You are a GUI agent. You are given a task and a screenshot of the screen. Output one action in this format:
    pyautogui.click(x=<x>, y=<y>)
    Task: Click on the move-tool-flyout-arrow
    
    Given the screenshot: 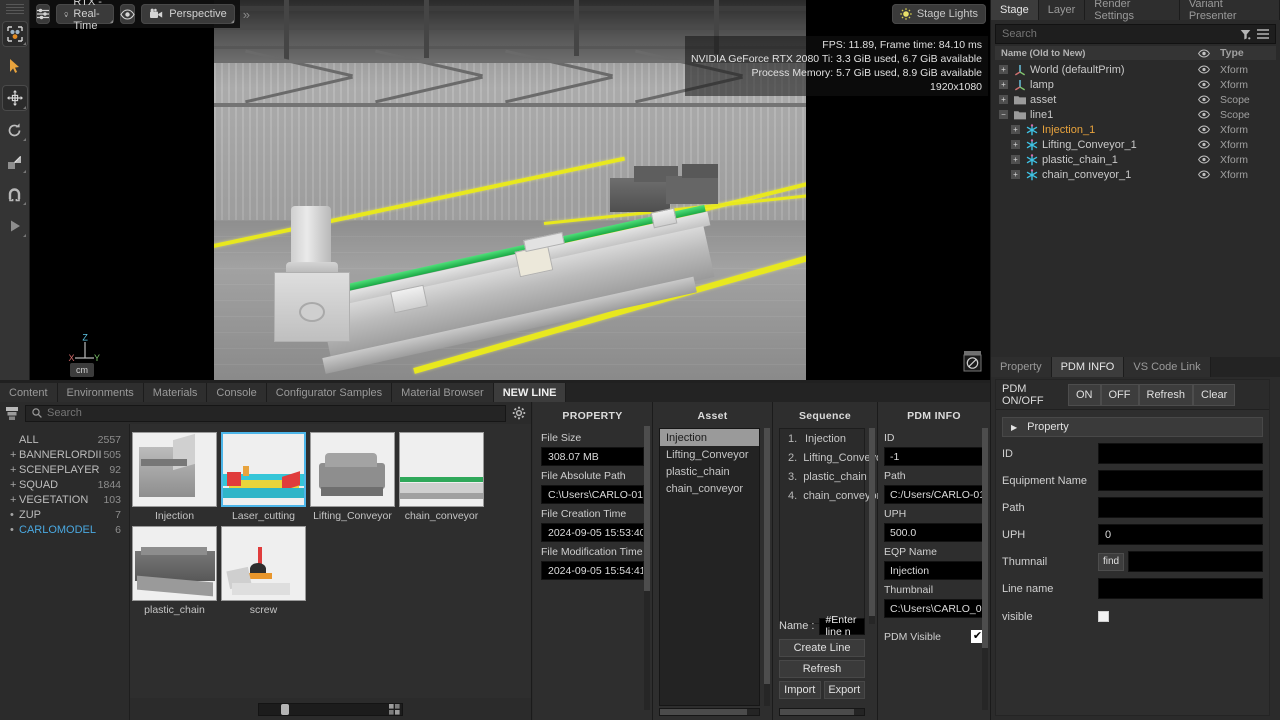 What is the action you would take?
    pyautogui.click(x=24, y=107)
    